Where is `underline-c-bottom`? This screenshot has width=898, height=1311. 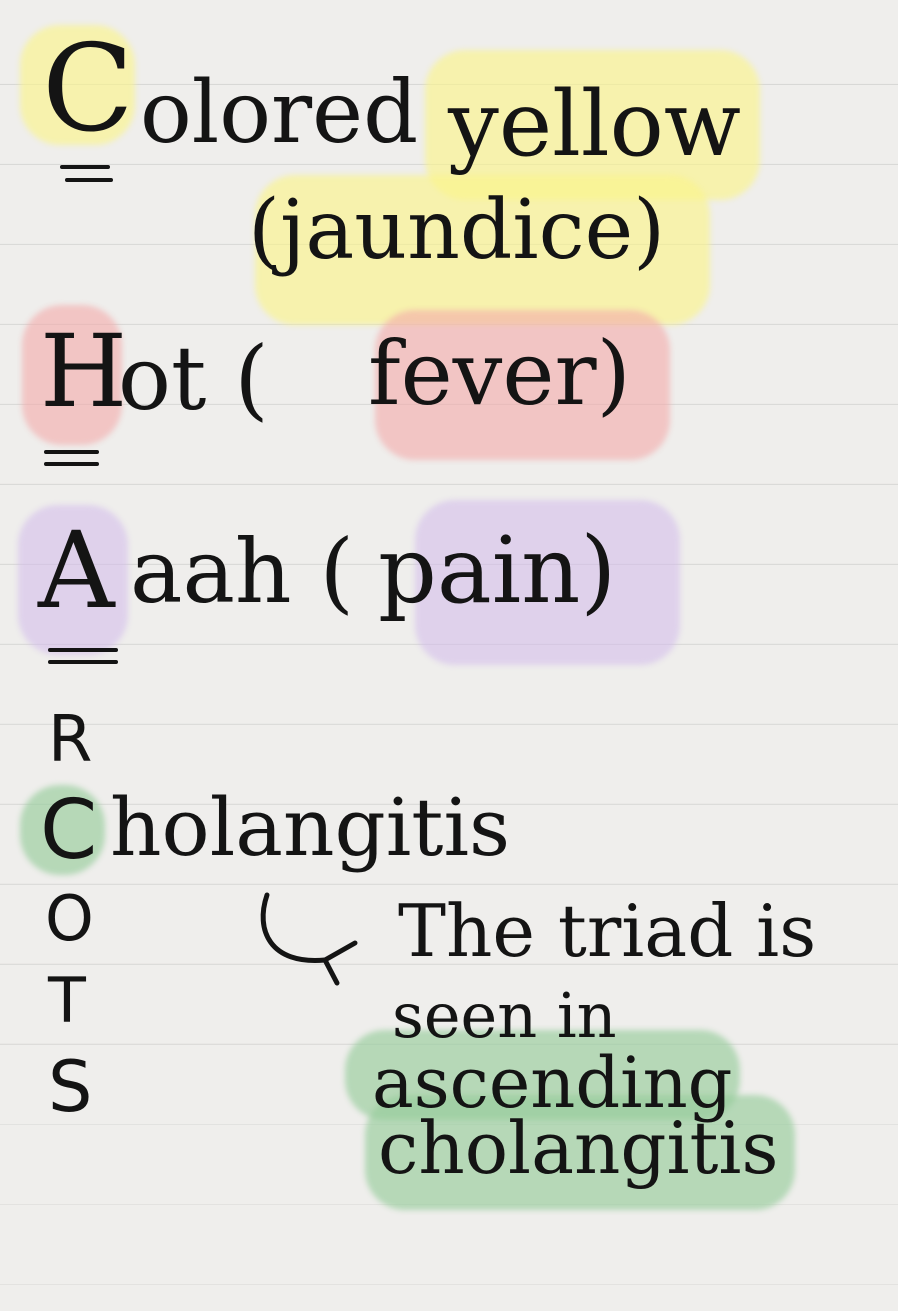
underline-c-bottom is located at coordinates (89, 180).